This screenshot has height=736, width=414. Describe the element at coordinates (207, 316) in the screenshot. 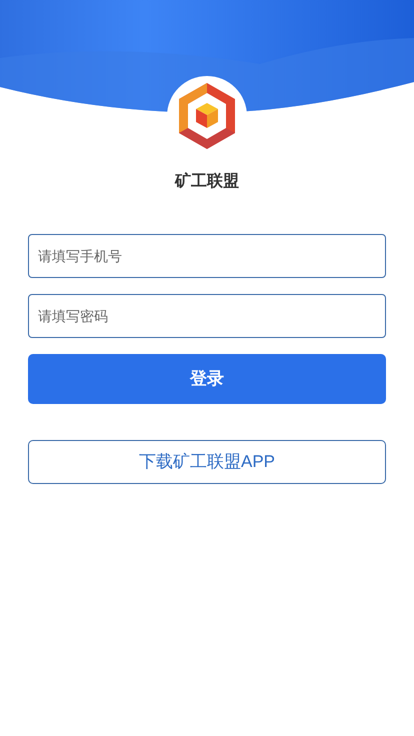

I see `password-field: 请填写密码` at that location.